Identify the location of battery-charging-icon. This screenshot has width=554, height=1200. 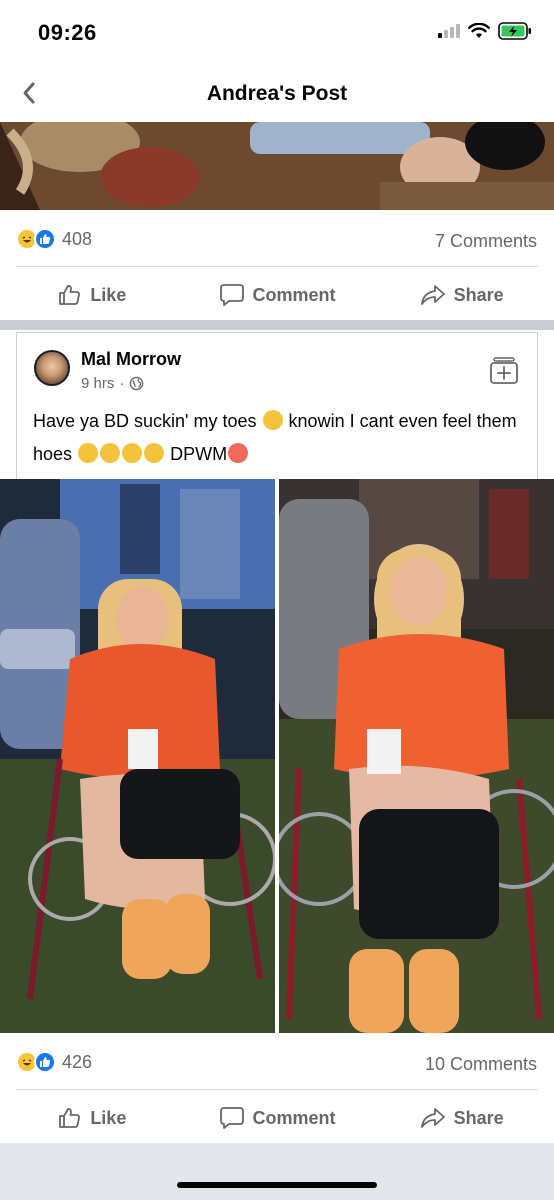
(514, 31).